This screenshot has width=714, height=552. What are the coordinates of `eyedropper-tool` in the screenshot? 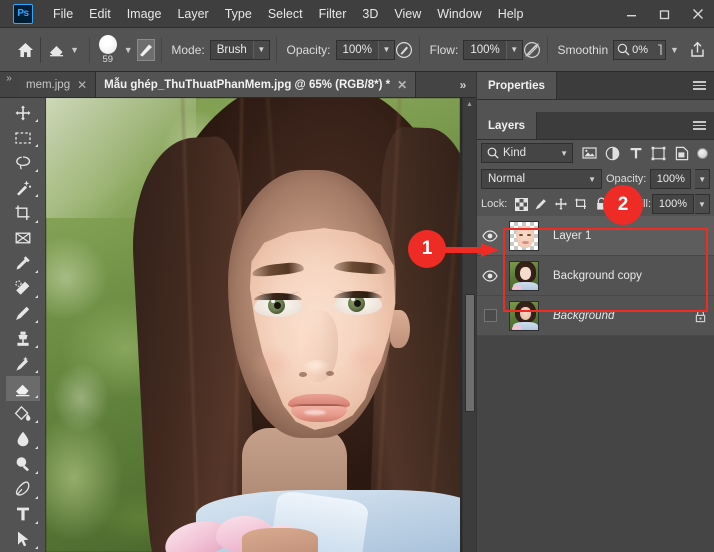 It's located at (23, 263).